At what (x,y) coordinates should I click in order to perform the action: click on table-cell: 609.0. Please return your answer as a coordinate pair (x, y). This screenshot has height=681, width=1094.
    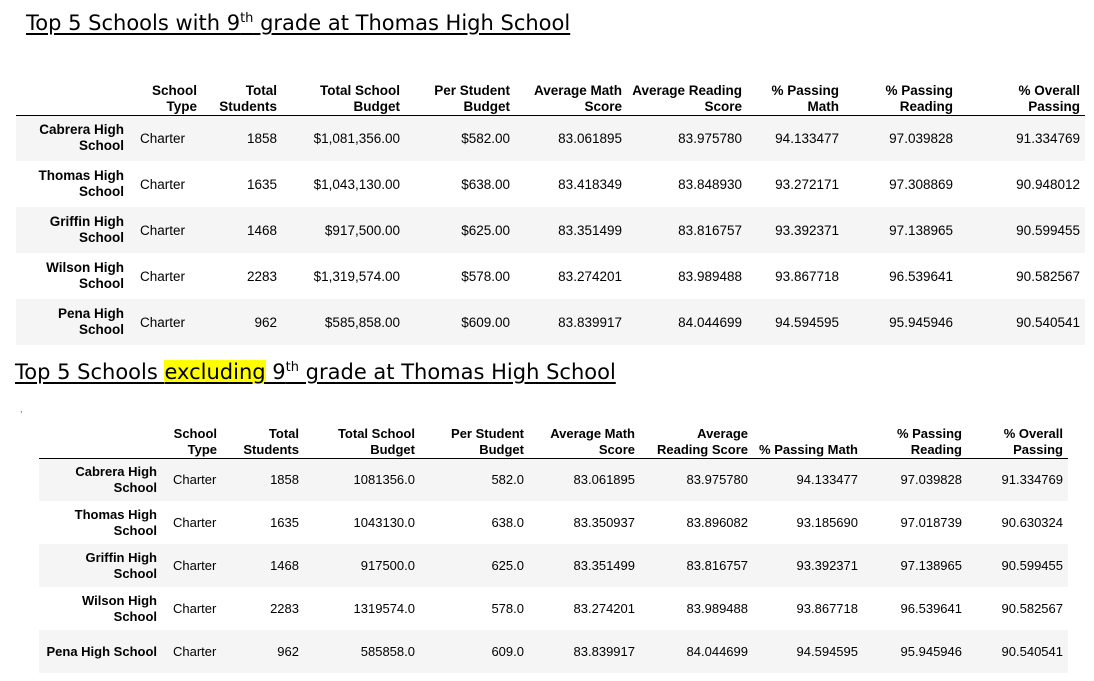
    Looking at the image, I should click on (507, 651).